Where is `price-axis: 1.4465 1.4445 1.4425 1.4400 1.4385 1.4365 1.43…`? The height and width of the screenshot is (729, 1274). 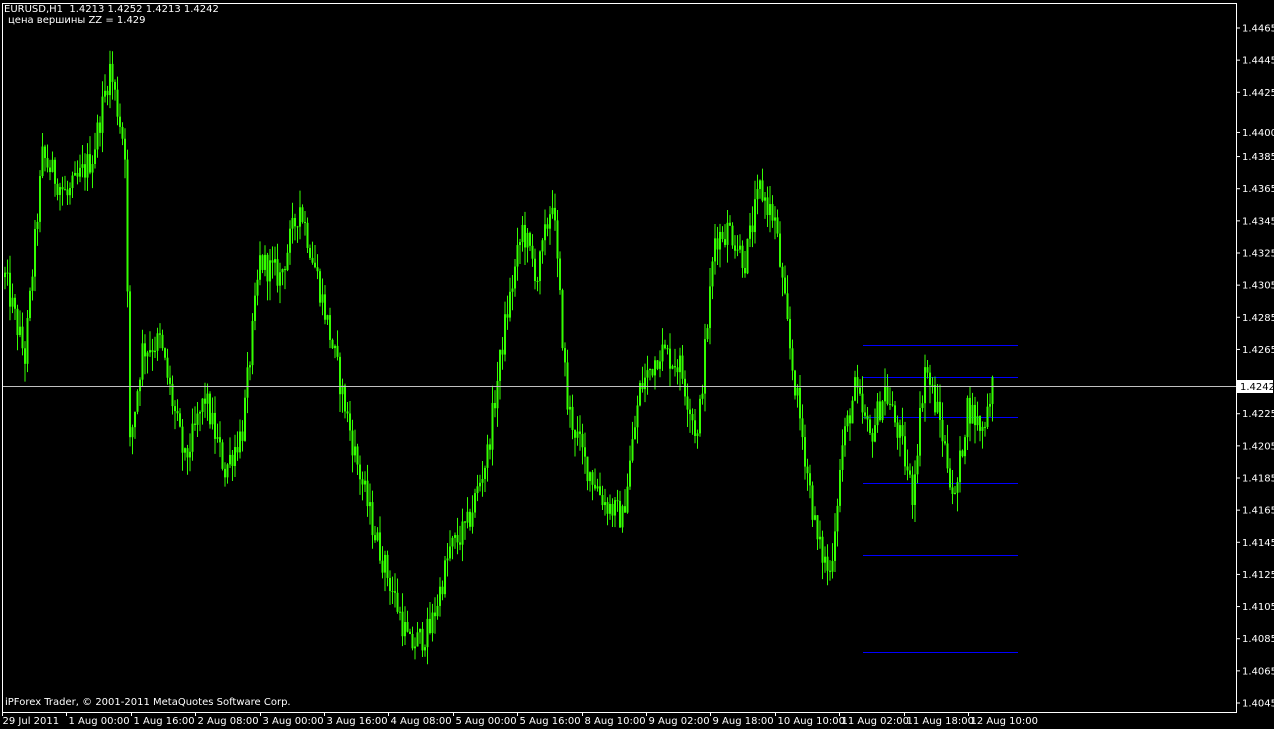 price-axis: 1.4465 1.4445 1.4425 1.4400 1.4385 1.4365 1.43… is located at coordinates (1255, 367).